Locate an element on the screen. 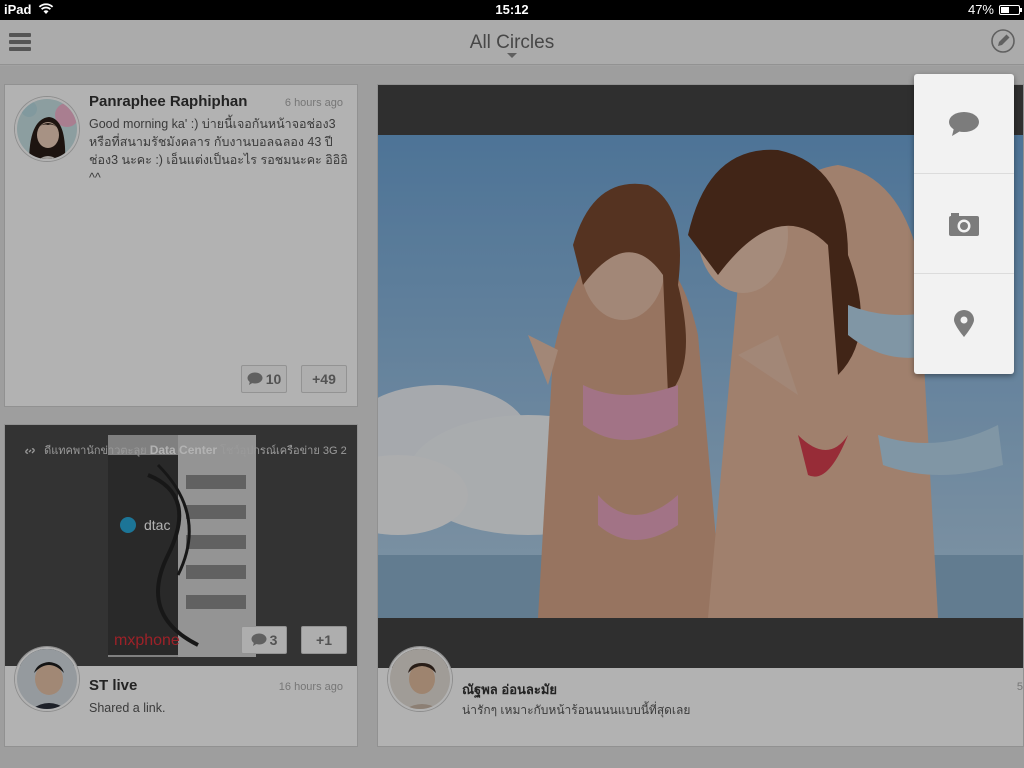 The height and width of the screenshot is (768, 1024). battery-icon is located at coordinates (1010, 10).